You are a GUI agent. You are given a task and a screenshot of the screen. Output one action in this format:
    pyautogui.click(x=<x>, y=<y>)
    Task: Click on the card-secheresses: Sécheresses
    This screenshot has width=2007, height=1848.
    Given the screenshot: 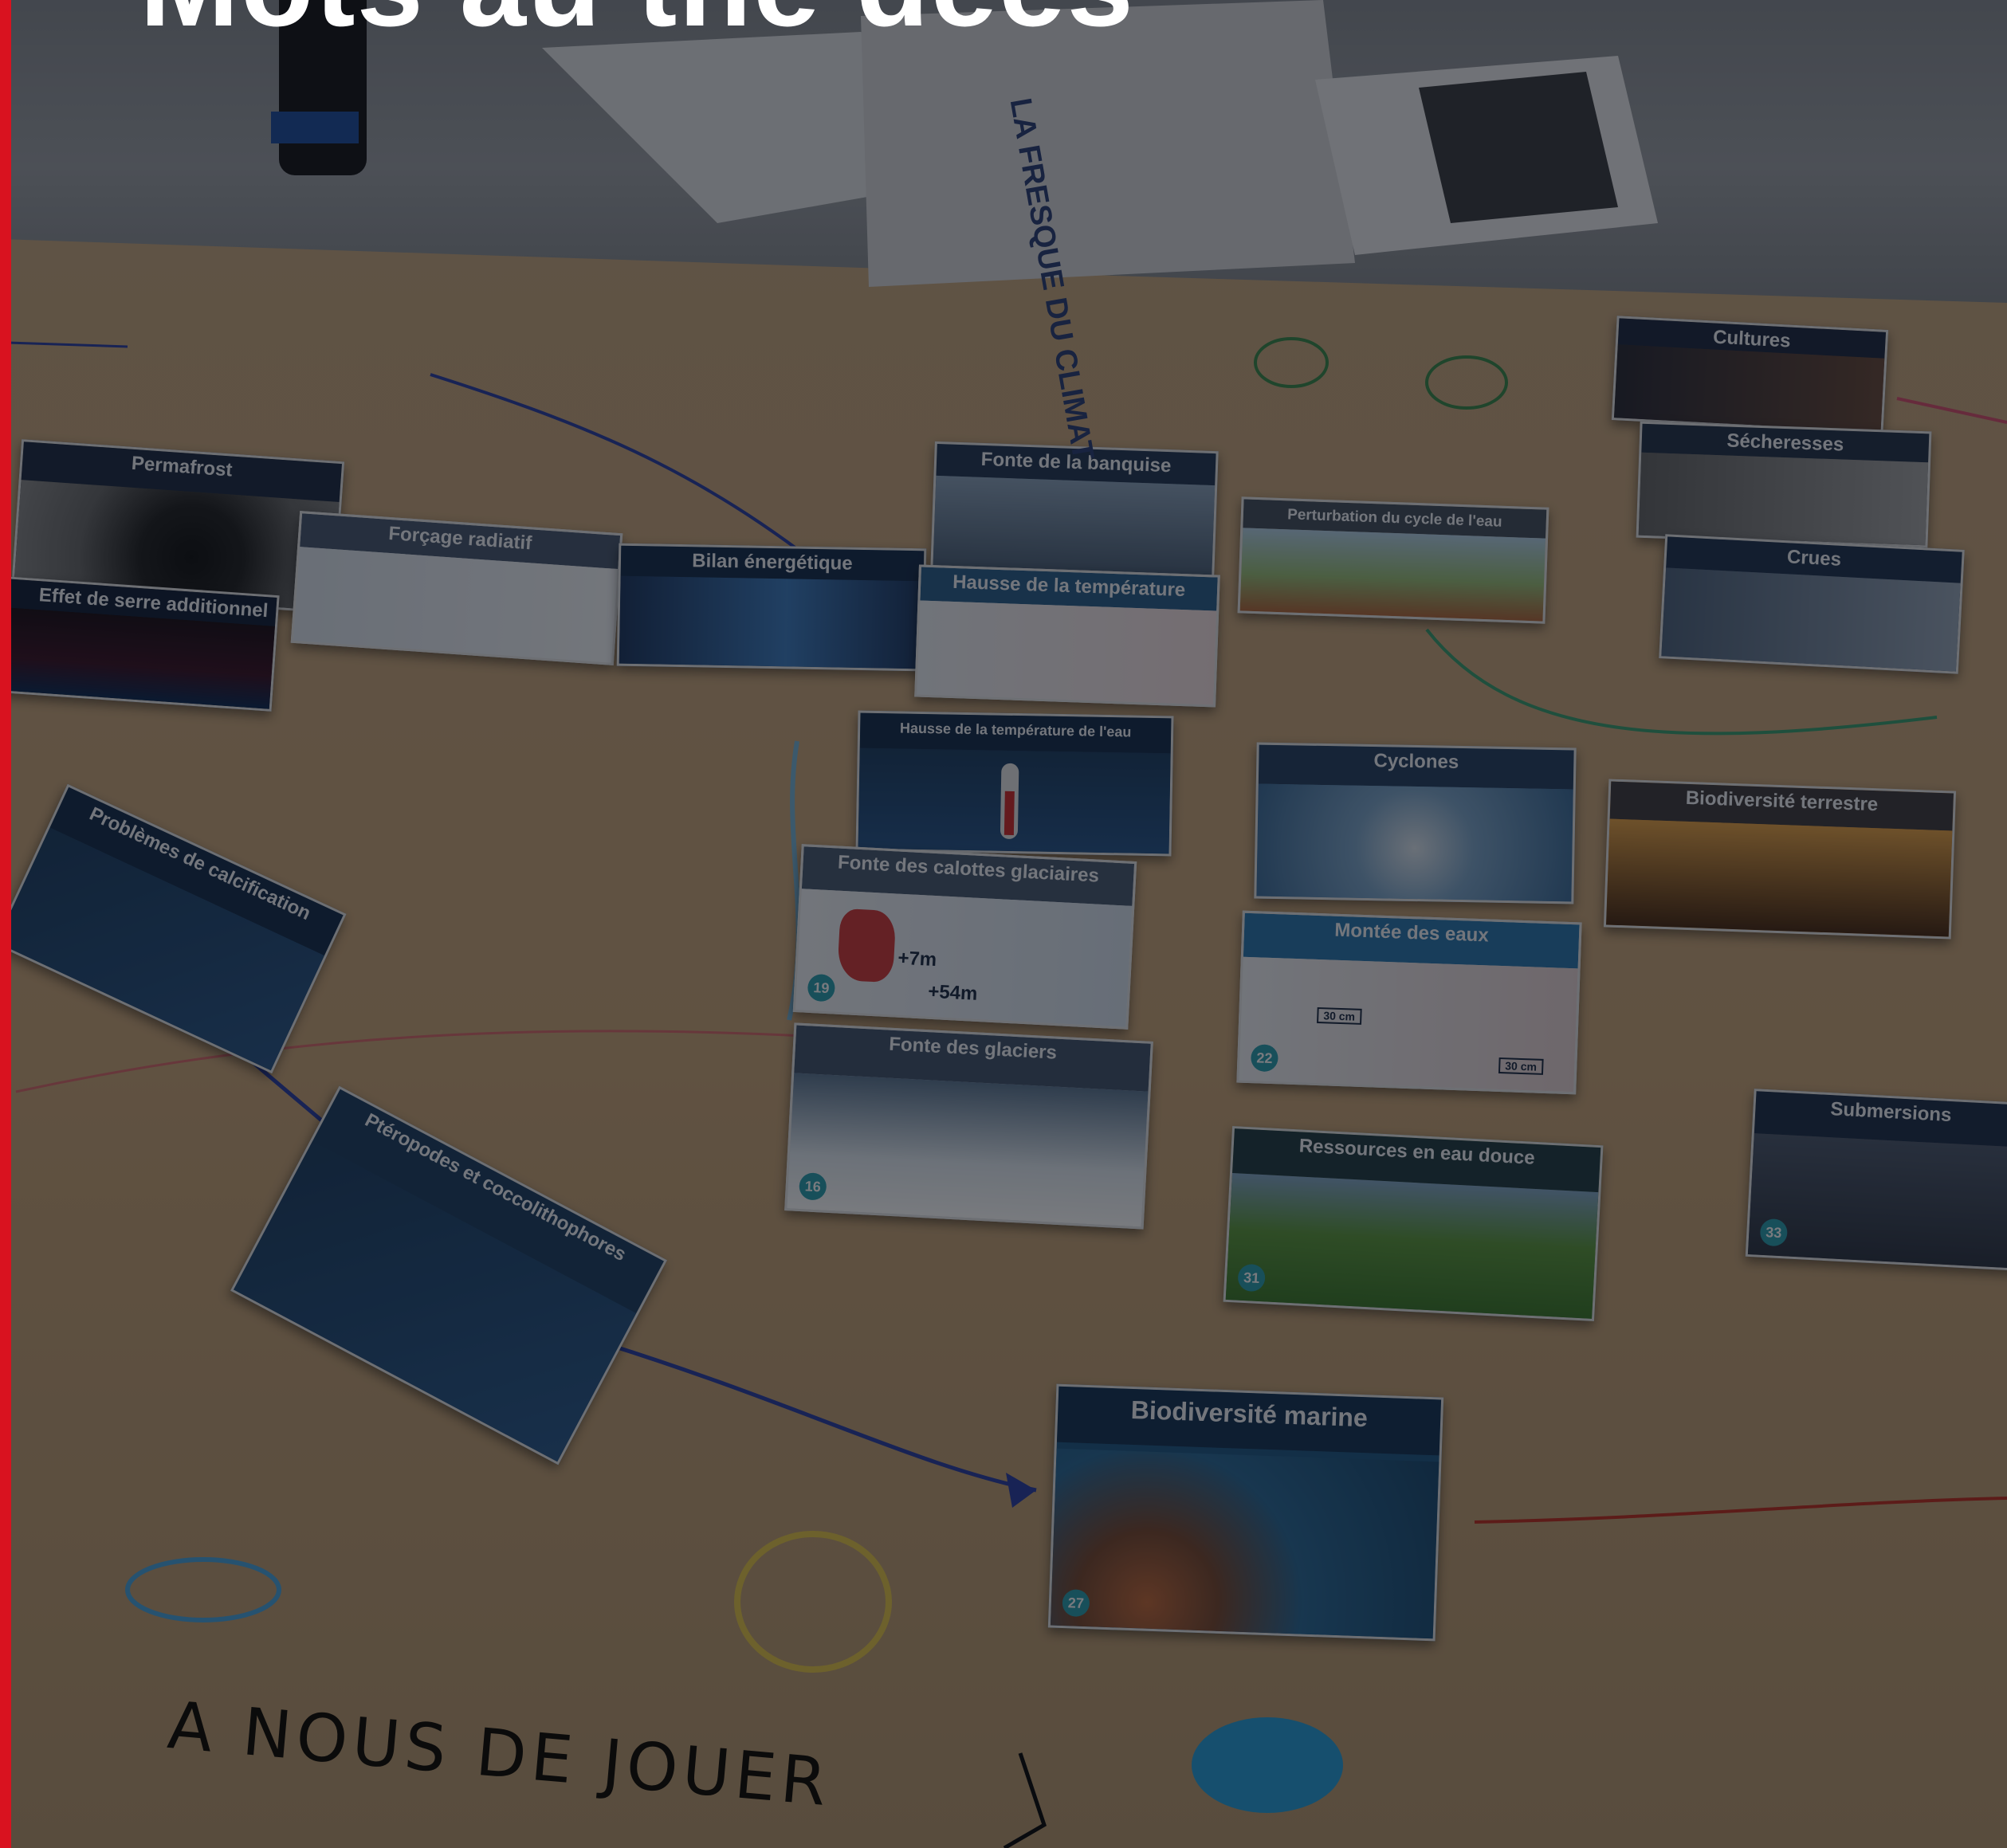 What is the action you would take?
    pyautogui.click(x=1784, y=484)
    